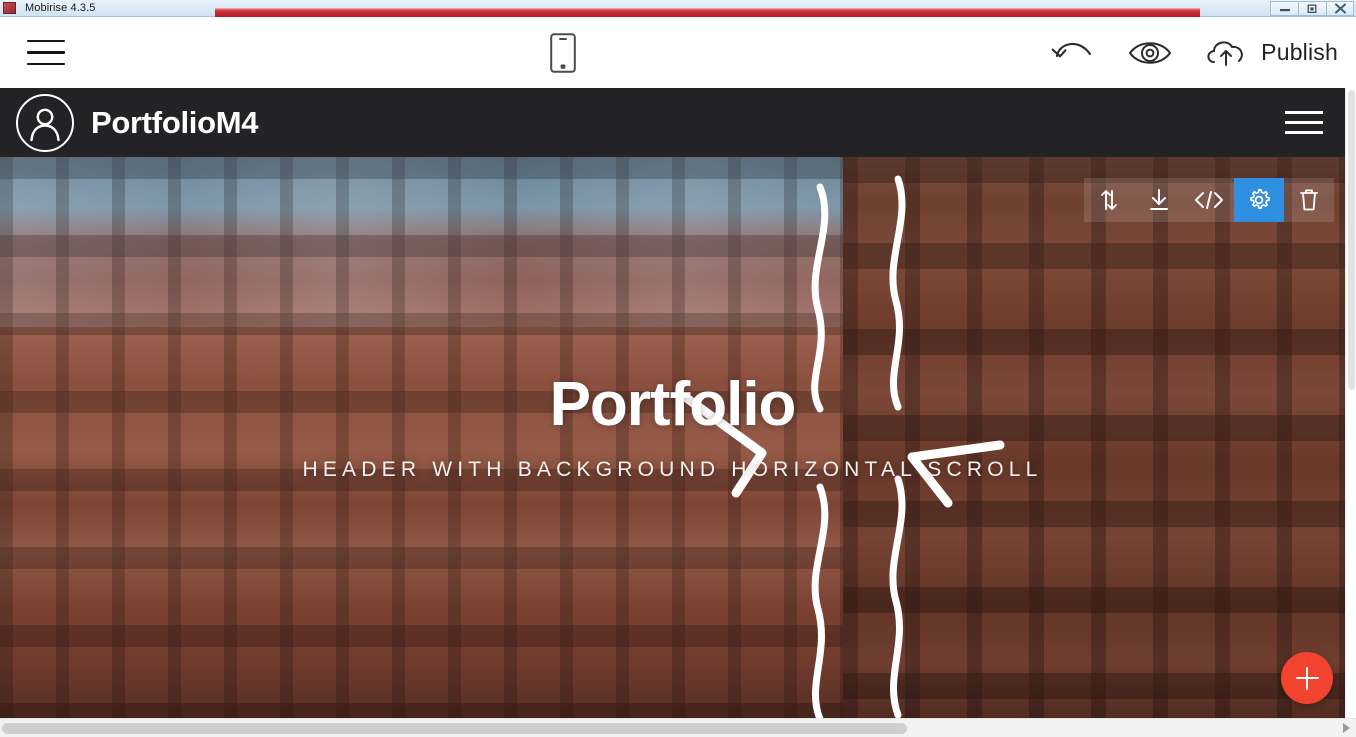 This screenshot has width=1356, height=737. What do you see at coordinates (45, 122) in the screenshot?
I see `user-avatar-icon` at bounding box center [45, 122].